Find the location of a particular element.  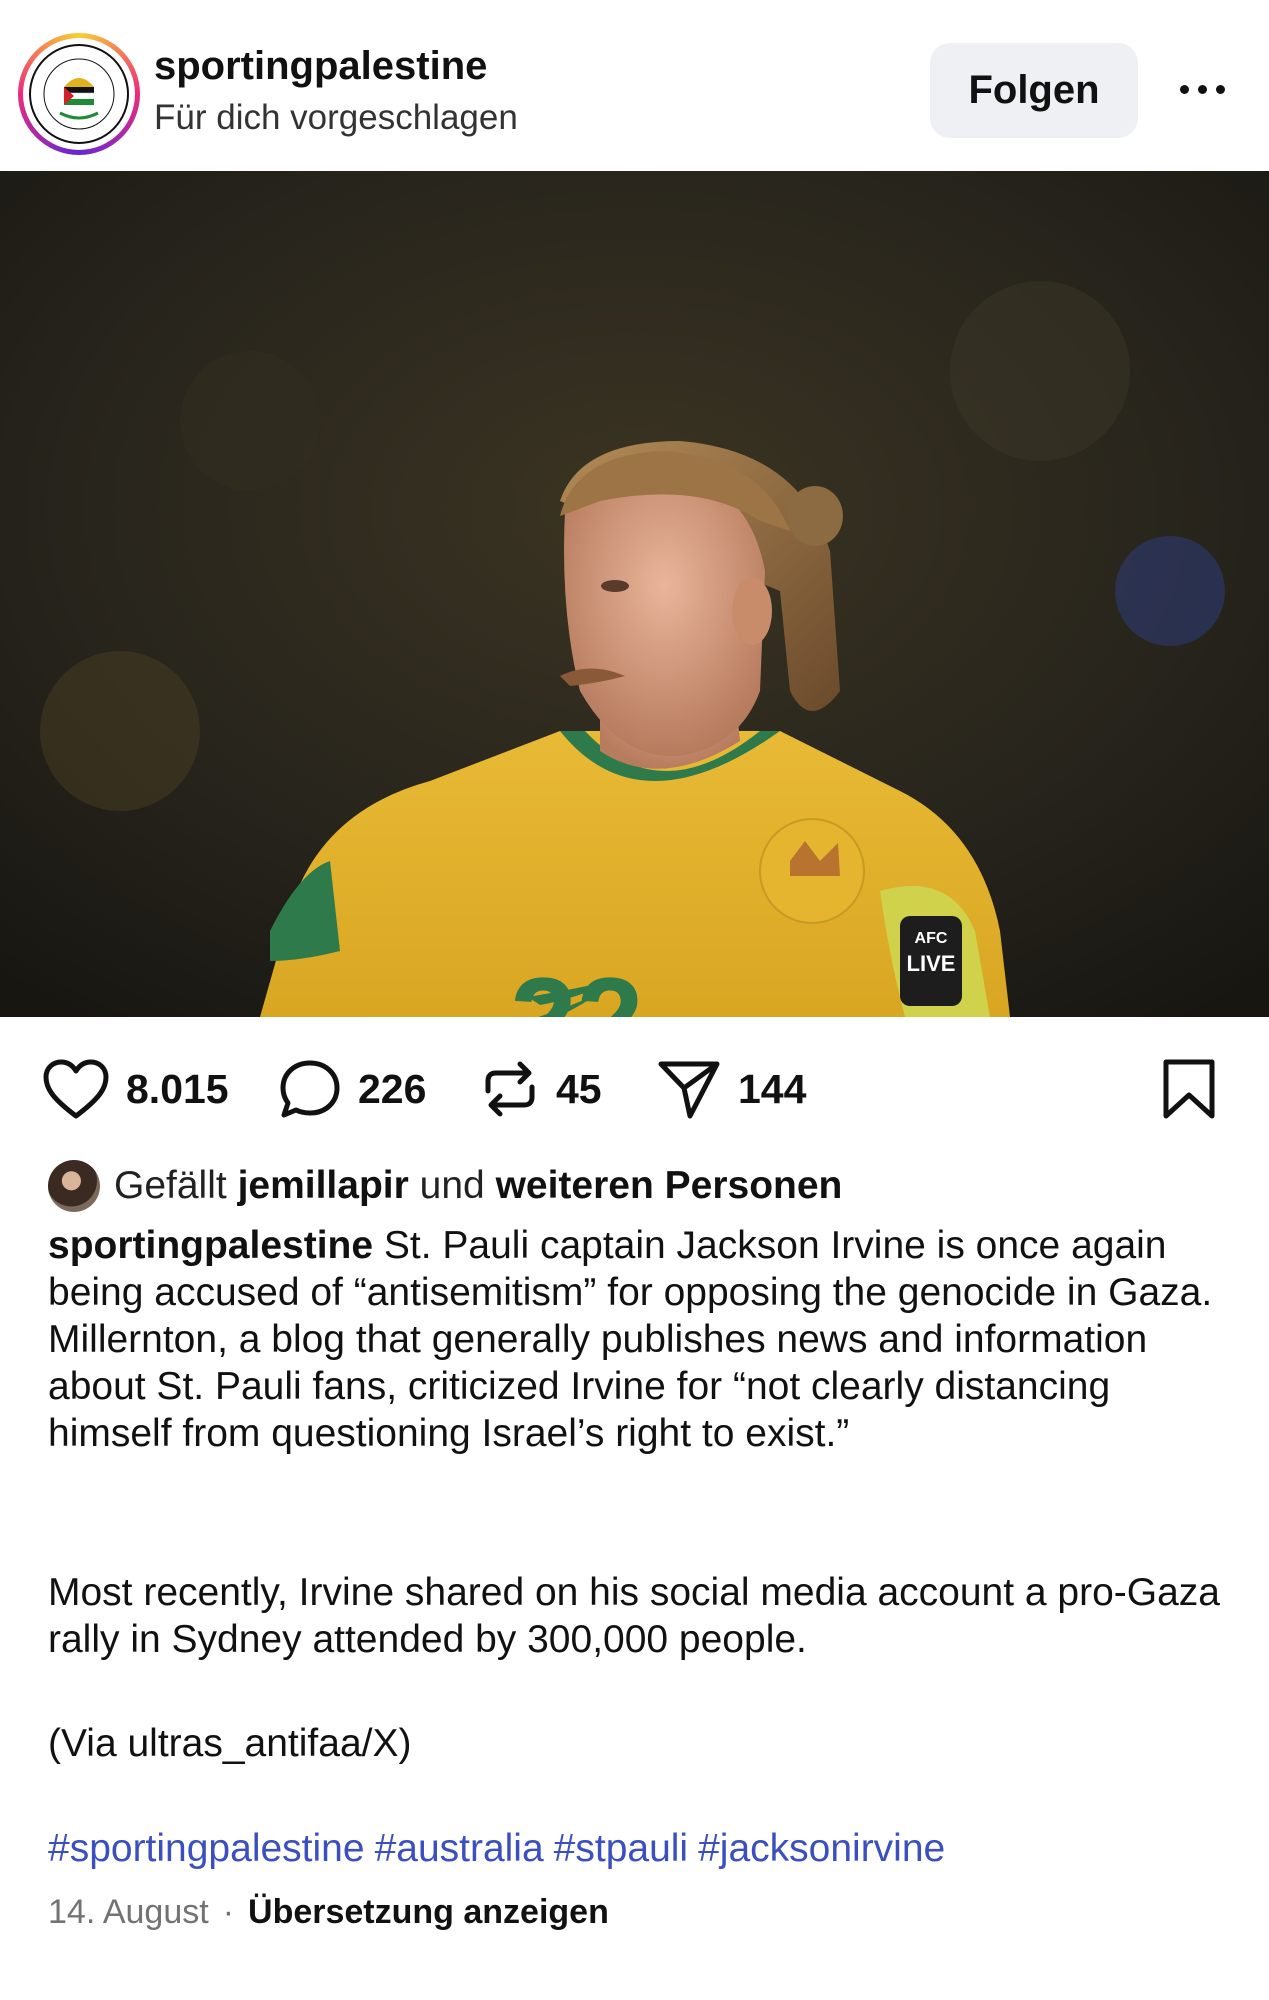

hashtag-link: #stpauli is located at coordinates (621, 1848).